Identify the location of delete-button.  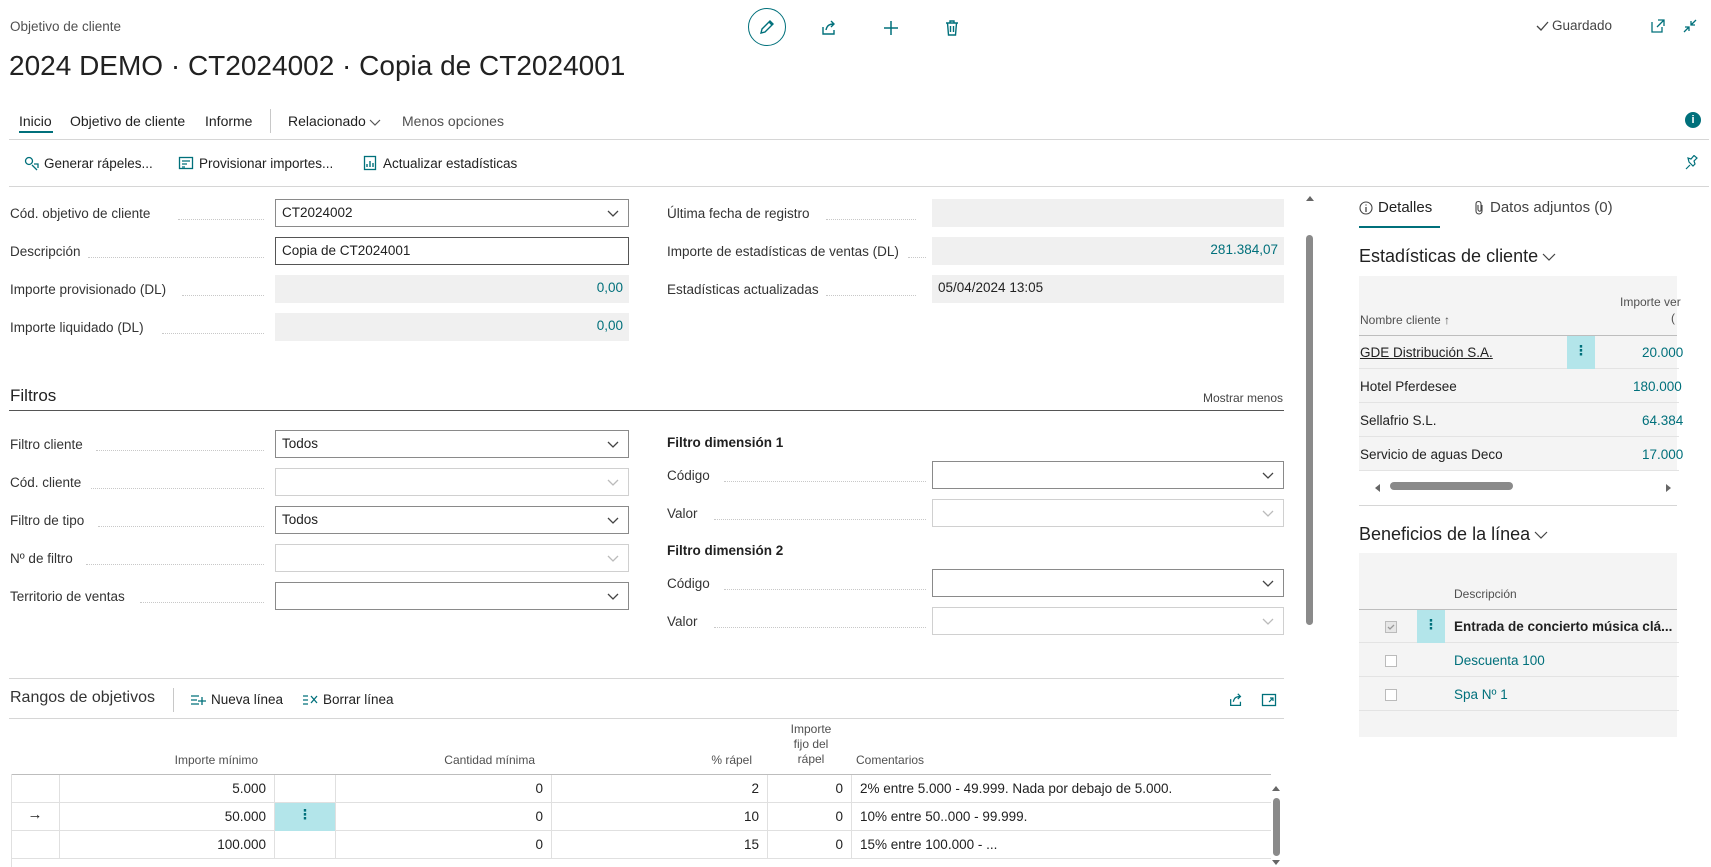
(952, 28).